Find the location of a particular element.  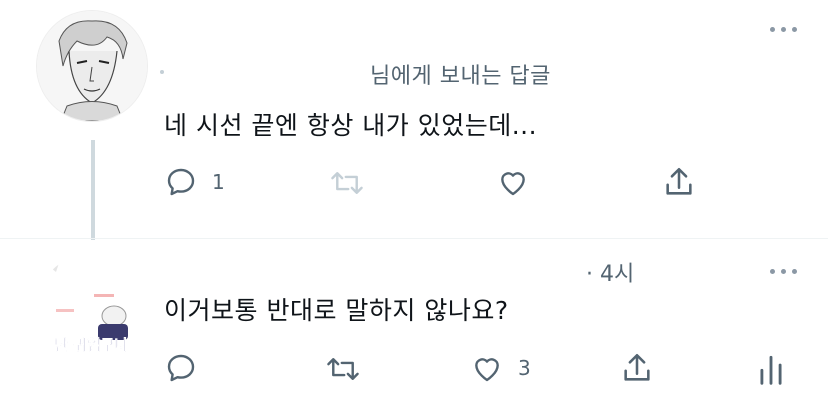

tweet-text: 이거보통 반대로 말하지 않나요? is located at coordinates (336, 310).